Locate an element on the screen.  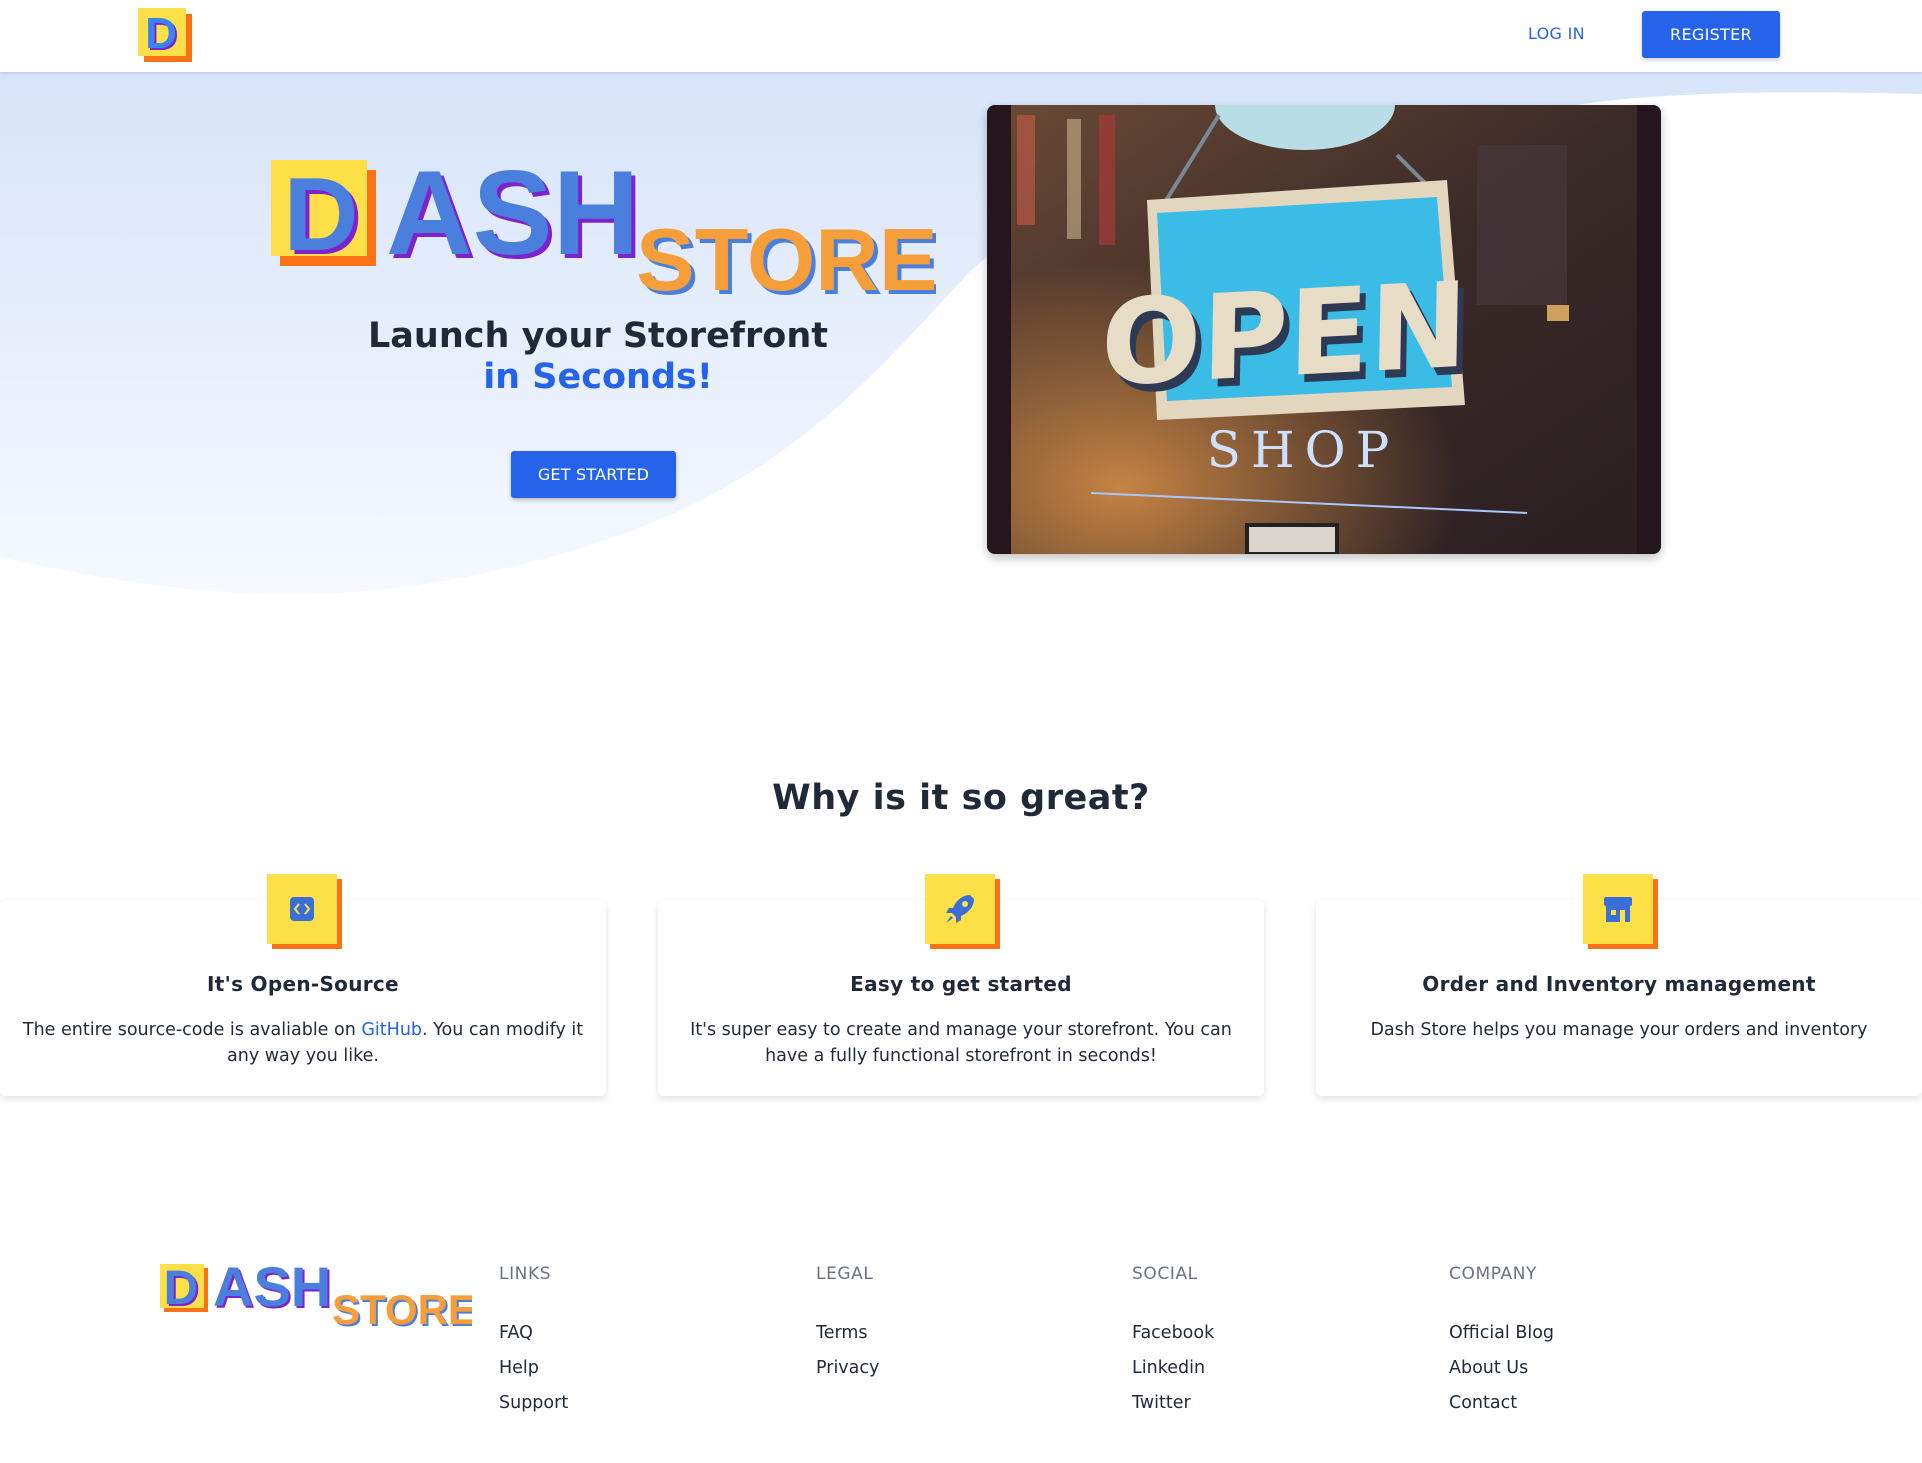
footer-link-about-us: About Us is located at coordinates (1501, 1368).